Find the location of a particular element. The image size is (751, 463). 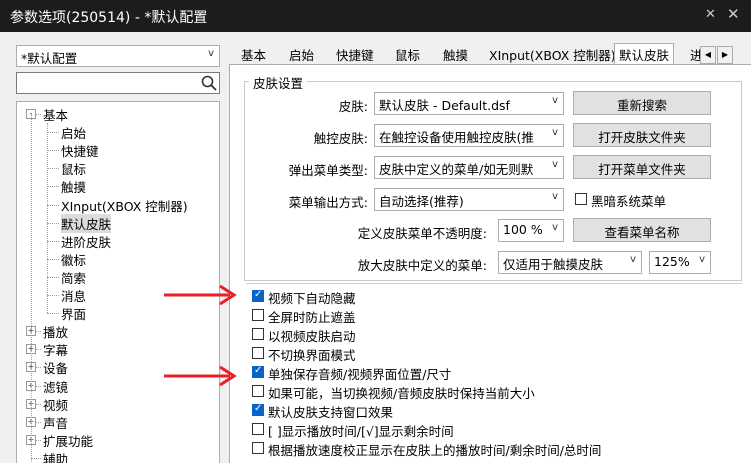

tab-scroll-right-icon: ▶ is located at coordinates (725, 55).